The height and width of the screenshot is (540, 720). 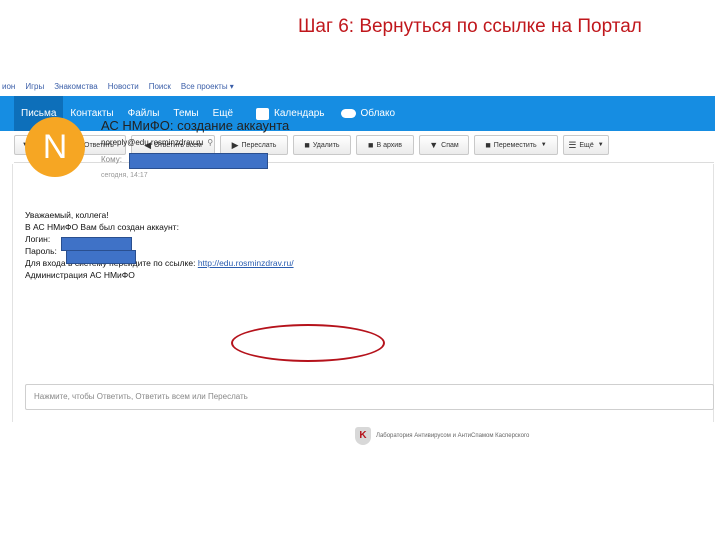 I want to click on signature-line: Администрация АС НМиФО, so click(x=80, y=275).